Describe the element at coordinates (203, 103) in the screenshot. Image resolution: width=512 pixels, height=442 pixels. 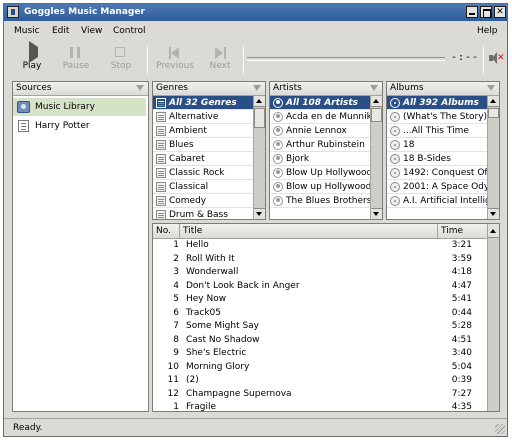
I see `genre-row: All 32 Genres` at that location.